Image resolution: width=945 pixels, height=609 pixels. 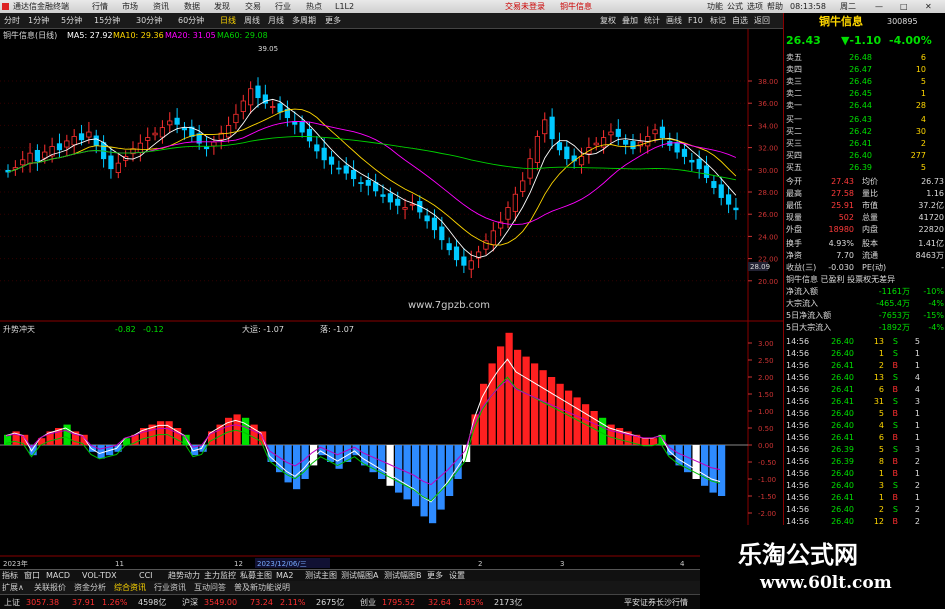 I want to click on trade-login-link: 交易未登录, so click(x=525, y=6).